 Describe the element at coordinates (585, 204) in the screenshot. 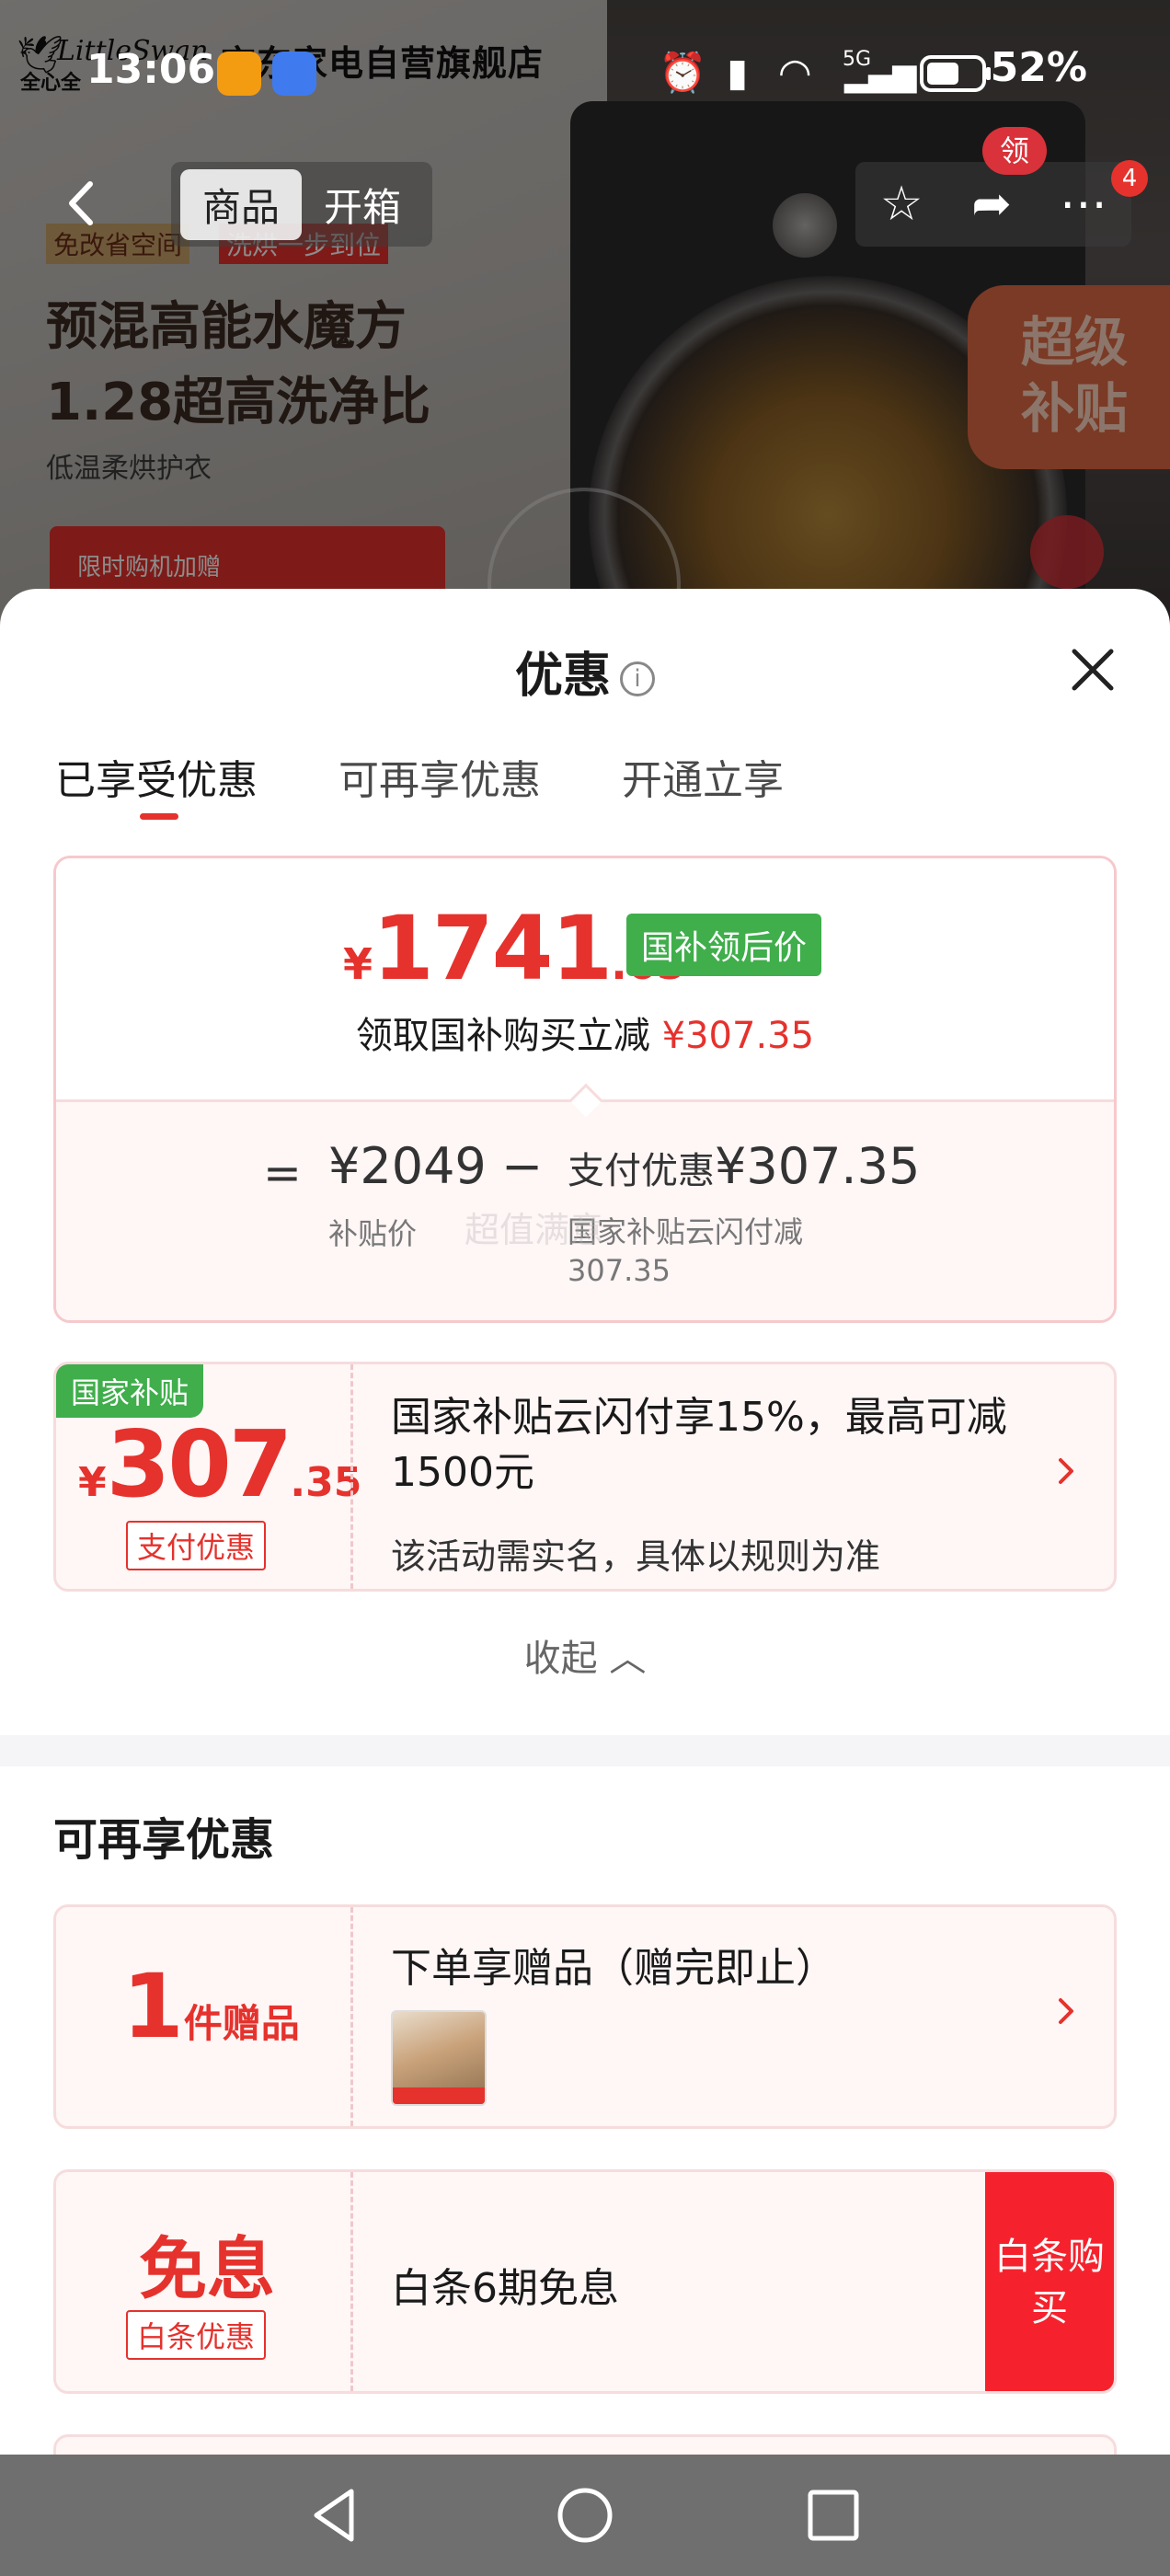

I see `product-top-nav: 商品 开箱 ☆ ➦ ⋯` at that location.